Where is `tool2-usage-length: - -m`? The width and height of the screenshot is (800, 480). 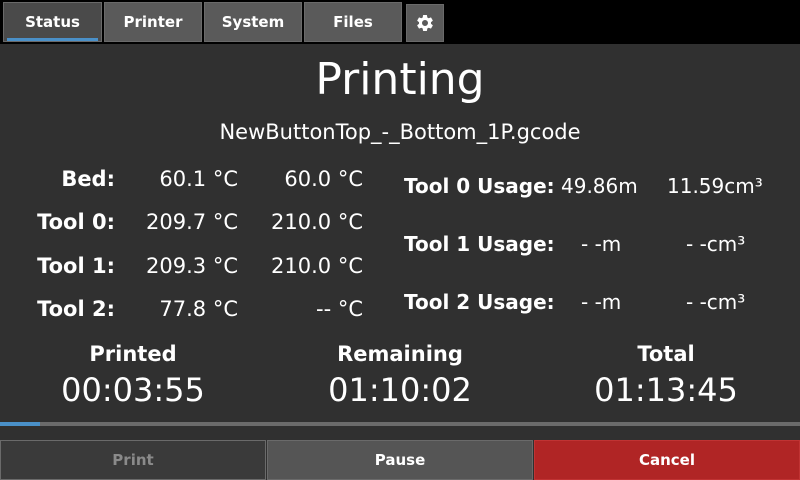 tool2-usage-length: - -m is located at coordinates (601, 302).